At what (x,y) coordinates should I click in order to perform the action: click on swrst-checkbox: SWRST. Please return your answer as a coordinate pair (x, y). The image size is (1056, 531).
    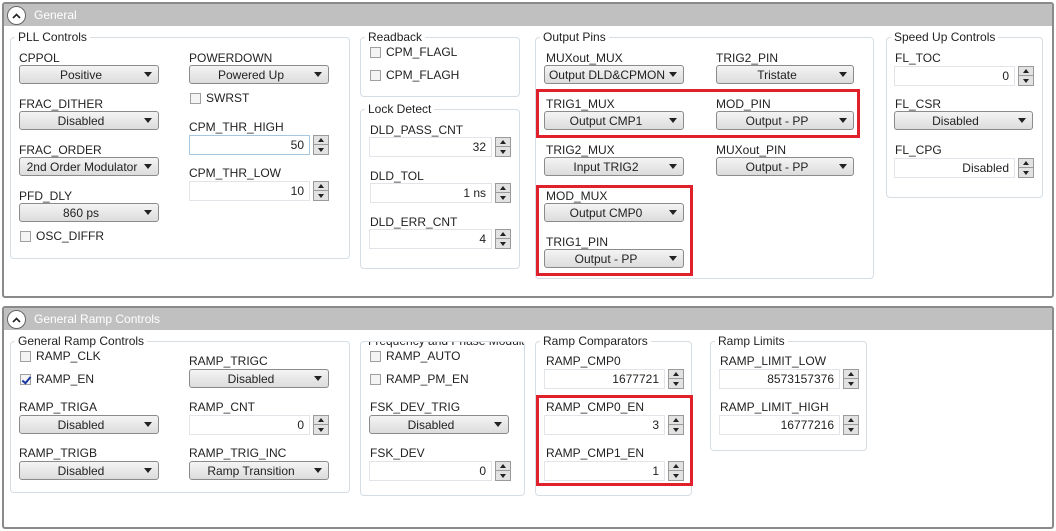
    Looking at the image, I should click on (219, 98).